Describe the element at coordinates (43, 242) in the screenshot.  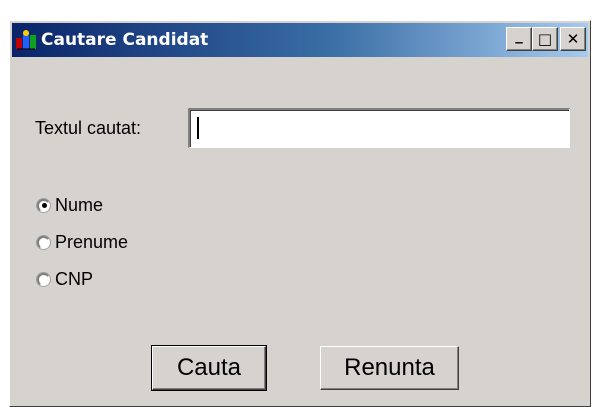
I see `radio-button-prenume` at that location.